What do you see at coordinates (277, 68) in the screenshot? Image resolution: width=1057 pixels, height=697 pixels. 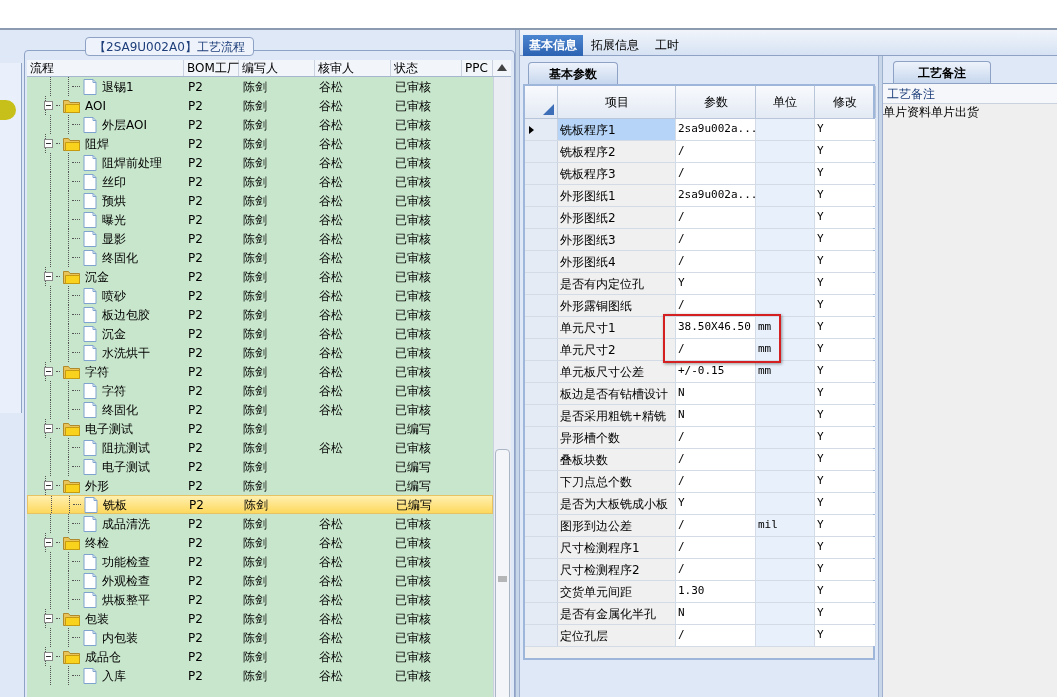 I see `column-header: 编写人` at bounding box center [277, 68].